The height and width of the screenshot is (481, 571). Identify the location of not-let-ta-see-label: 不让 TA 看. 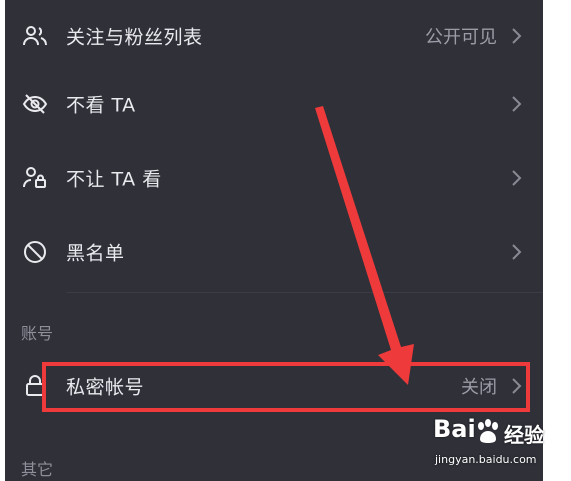
(114, 179).